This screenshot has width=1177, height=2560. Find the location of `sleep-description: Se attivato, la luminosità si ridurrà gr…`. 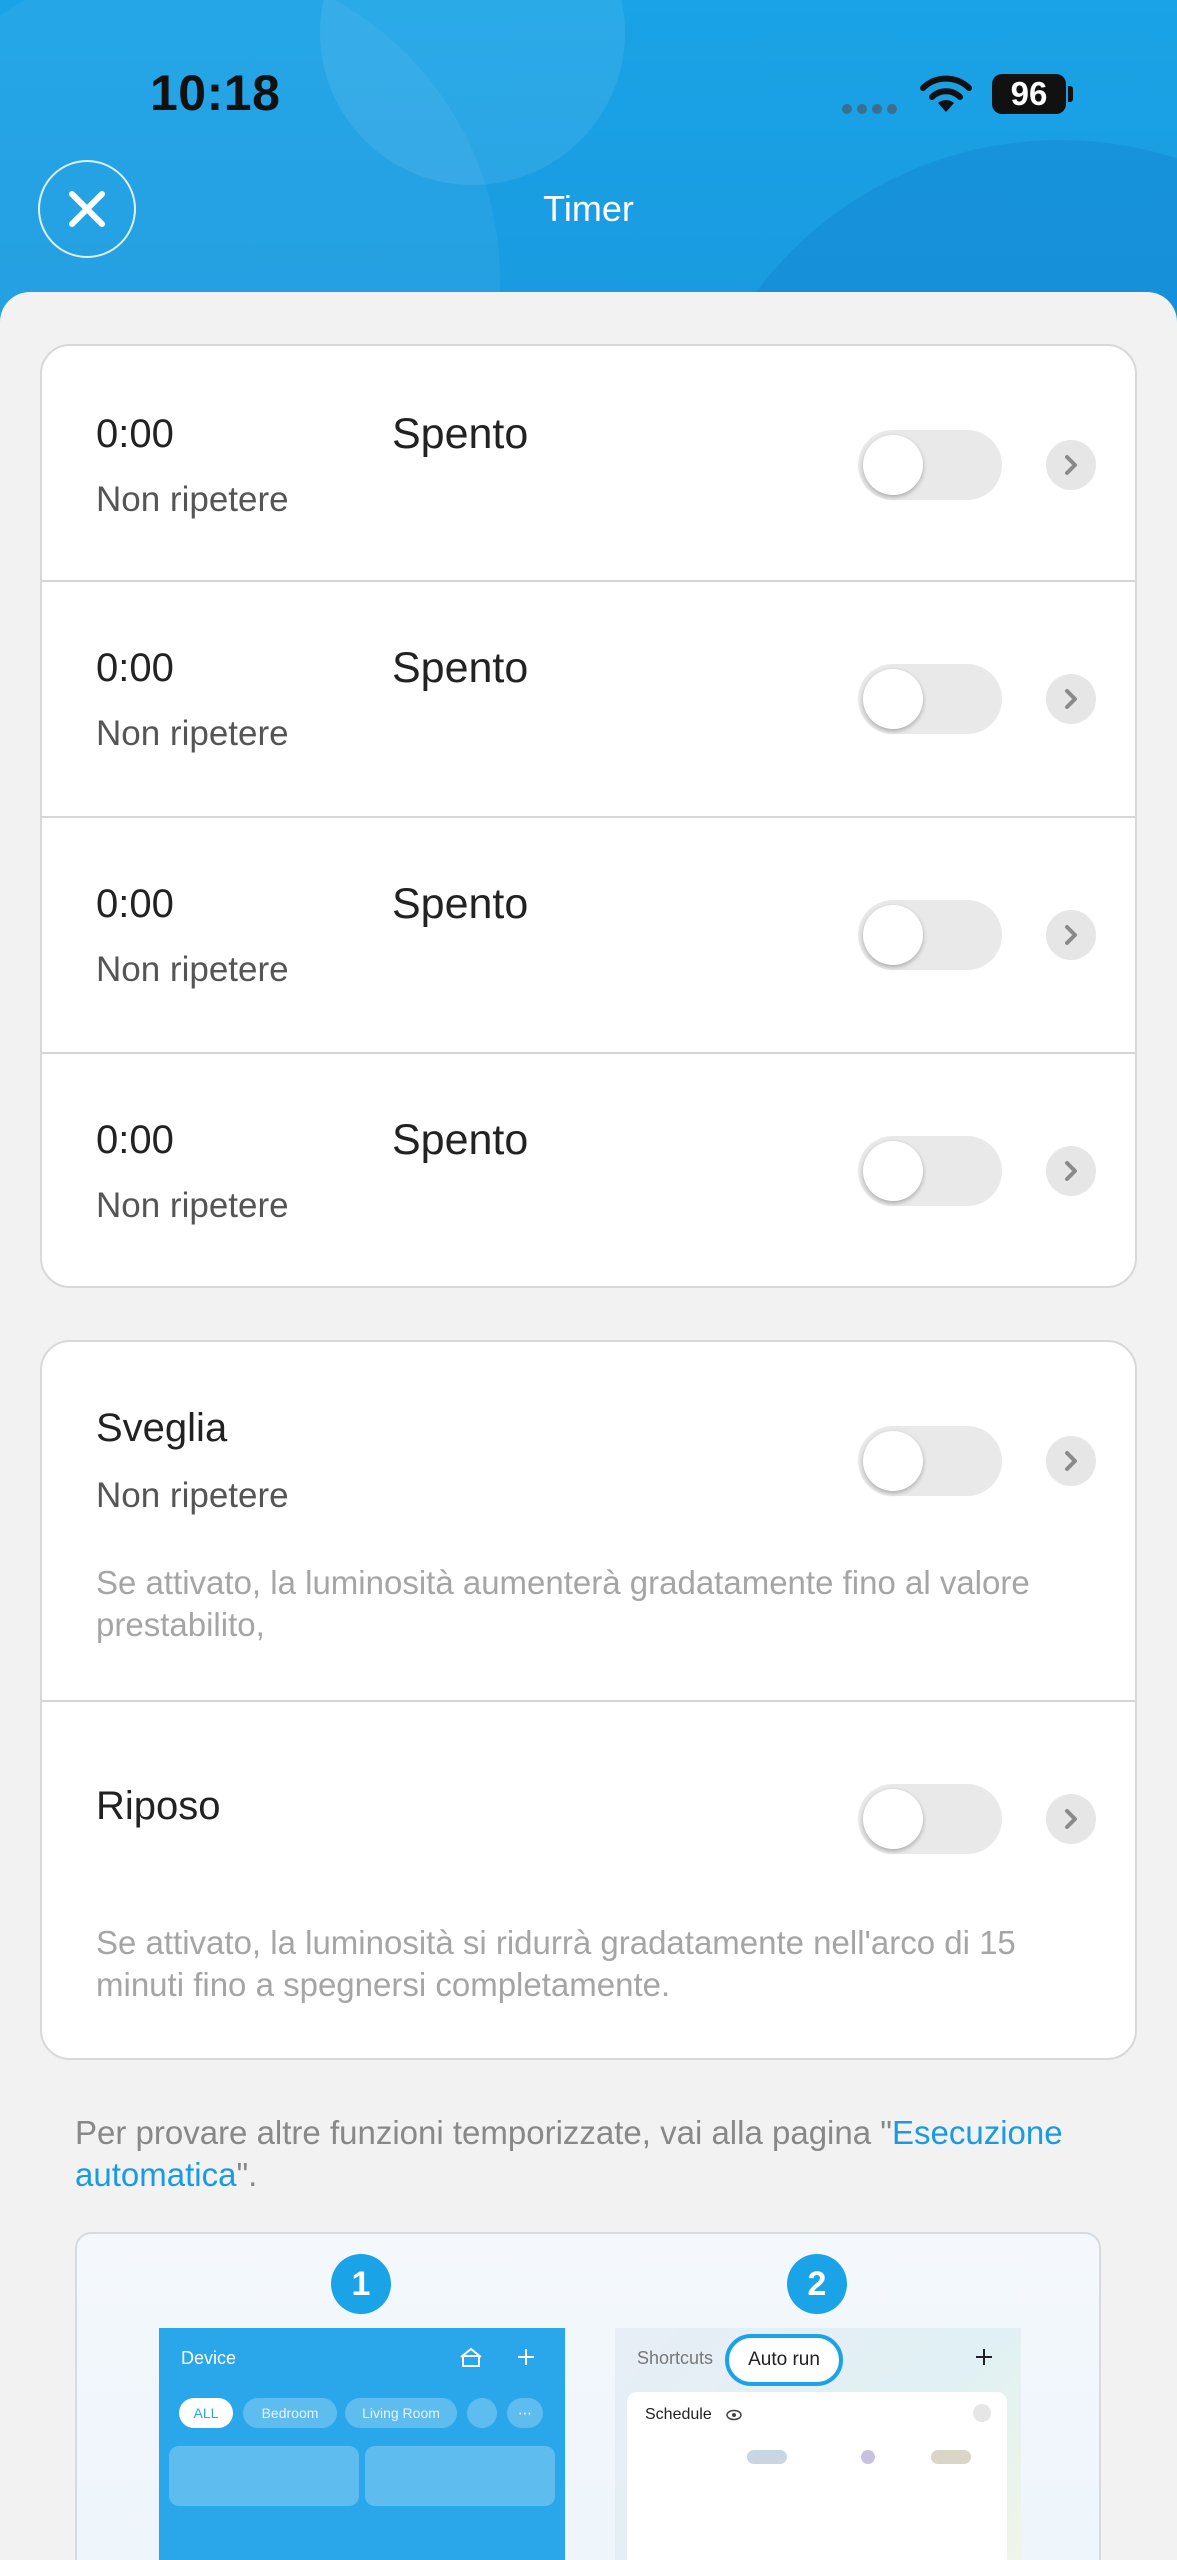

sleep-description: Se attivato, la luminosità si ridurrà gr… is located at coordinates (556, 1963).